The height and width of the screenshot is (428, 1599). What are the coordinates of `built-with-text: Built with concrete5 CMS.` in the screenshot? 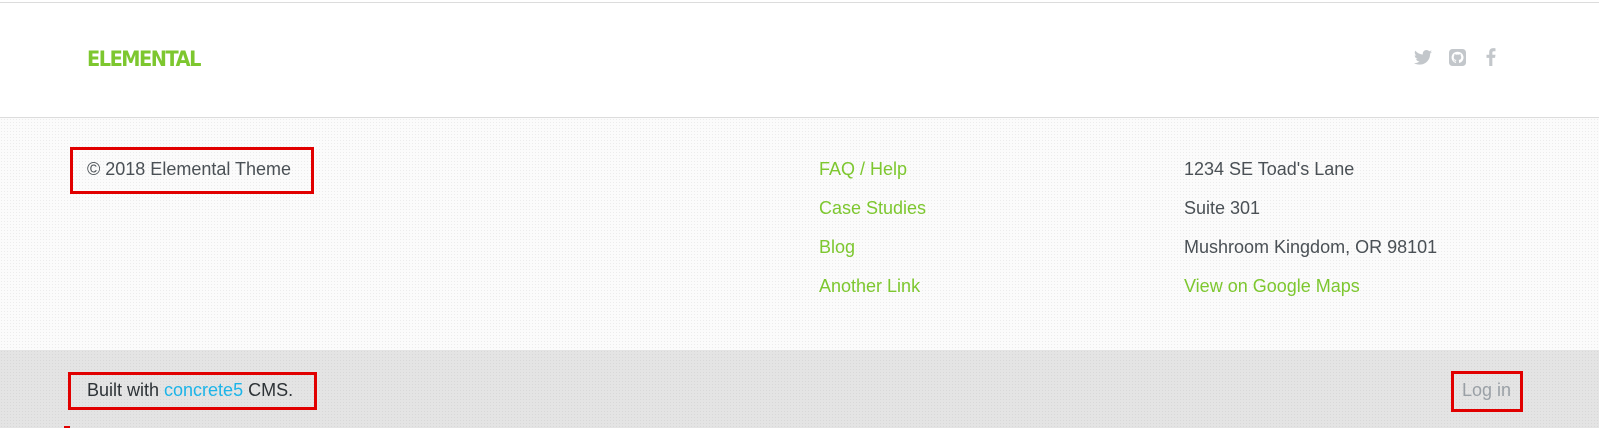 It's located at (190, 390).